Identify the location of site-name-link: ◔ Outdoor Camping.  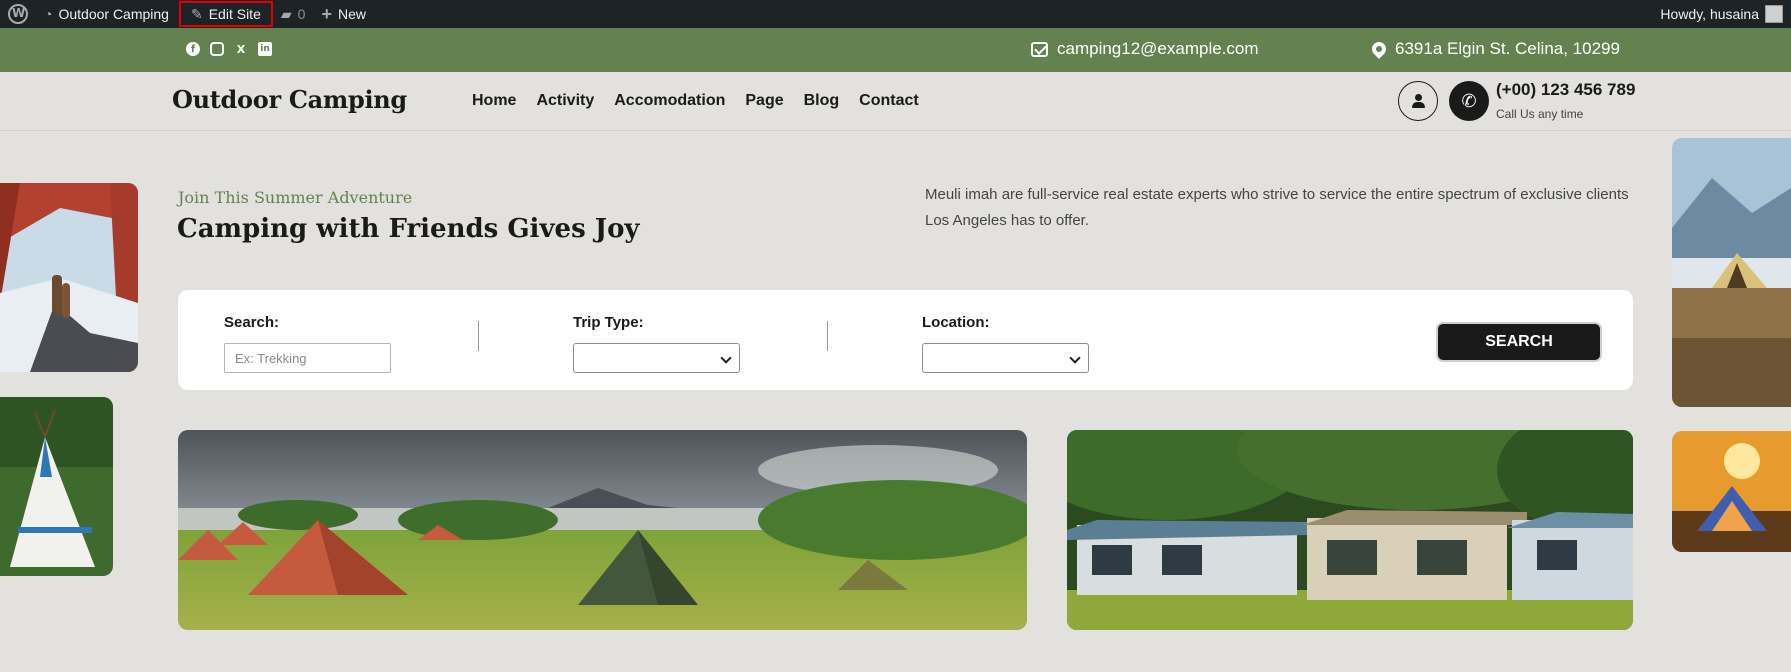
(106, 14).